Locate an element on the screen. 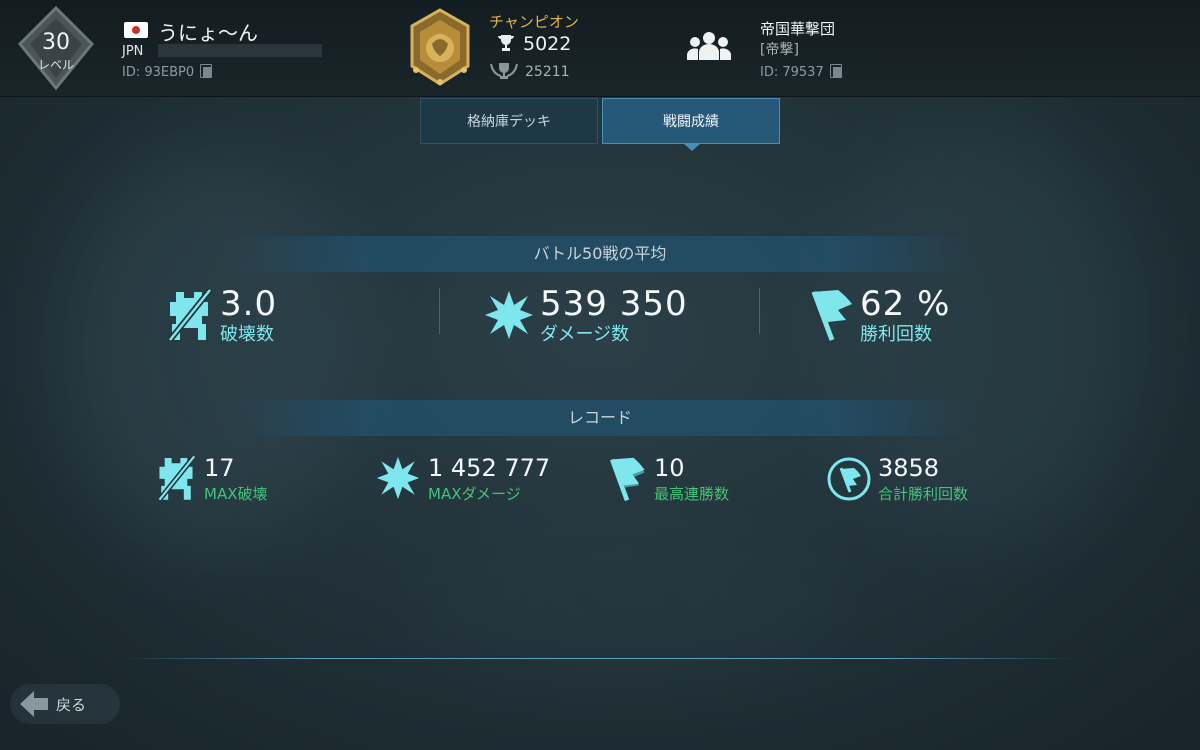  total-wins-value: 3858 is located at coordinates (909, 468).